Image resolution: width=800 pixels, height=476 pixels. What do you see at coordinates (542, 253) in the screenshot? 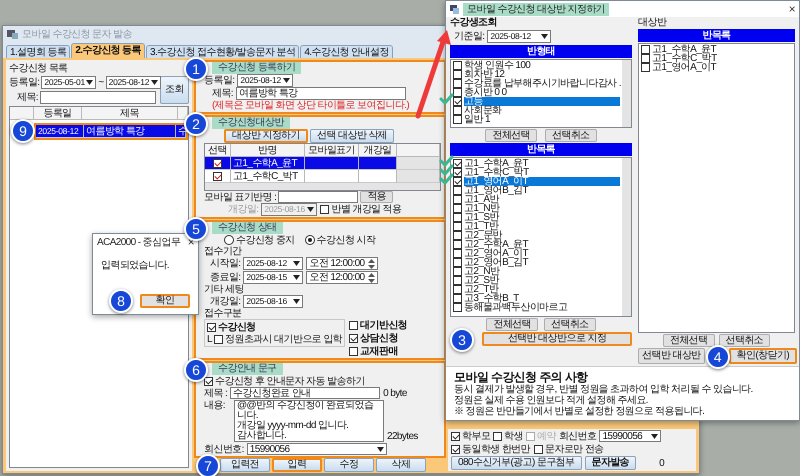
I see `list-item: 고2_영어A_이T` at bounding box center [542, 253].